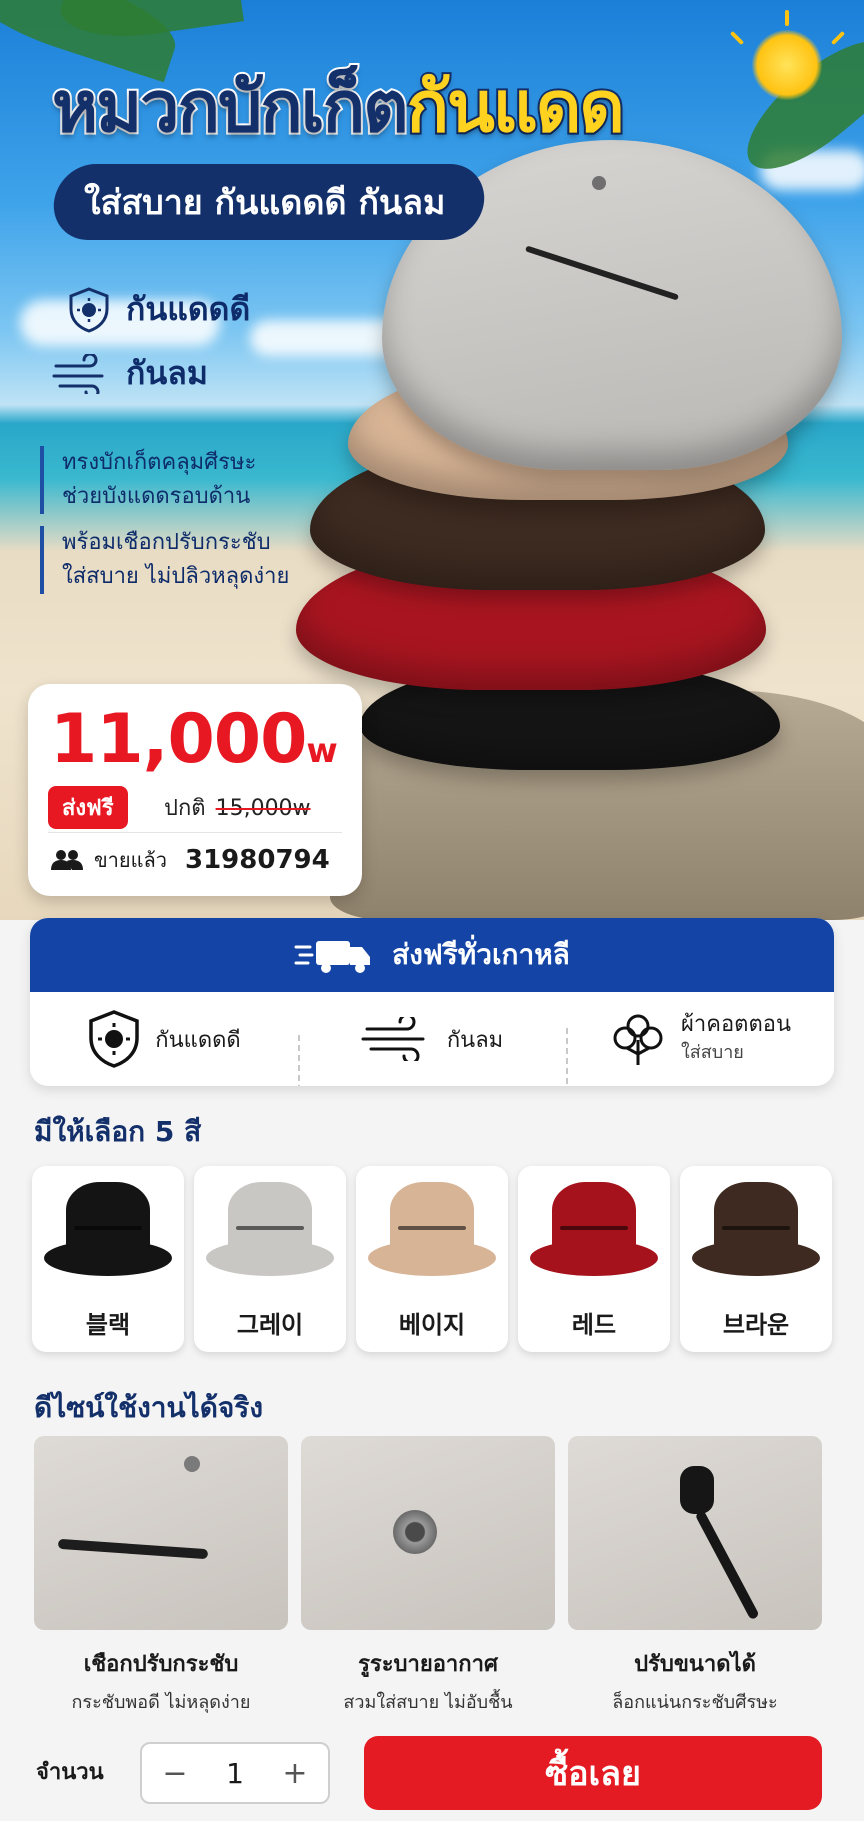  What do you see at coordinates (432, 1325) in the screenshot?
I see `color-name: 베이지` at bounding box center [432, 1325].